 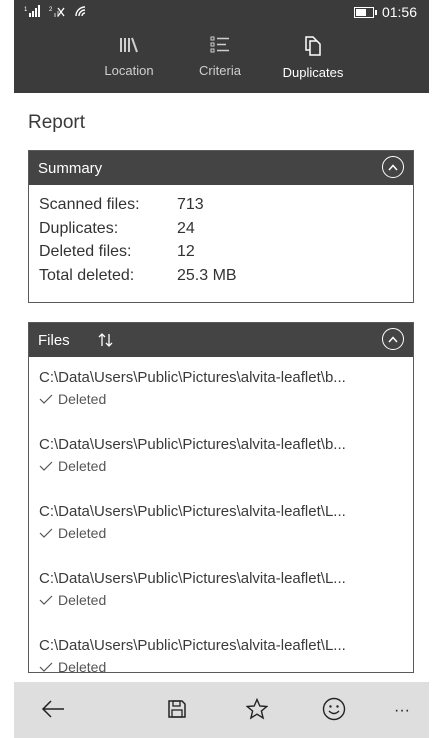 I want to click on nav-header: Location Criteria Duplicates, so click(x=221, y=58).